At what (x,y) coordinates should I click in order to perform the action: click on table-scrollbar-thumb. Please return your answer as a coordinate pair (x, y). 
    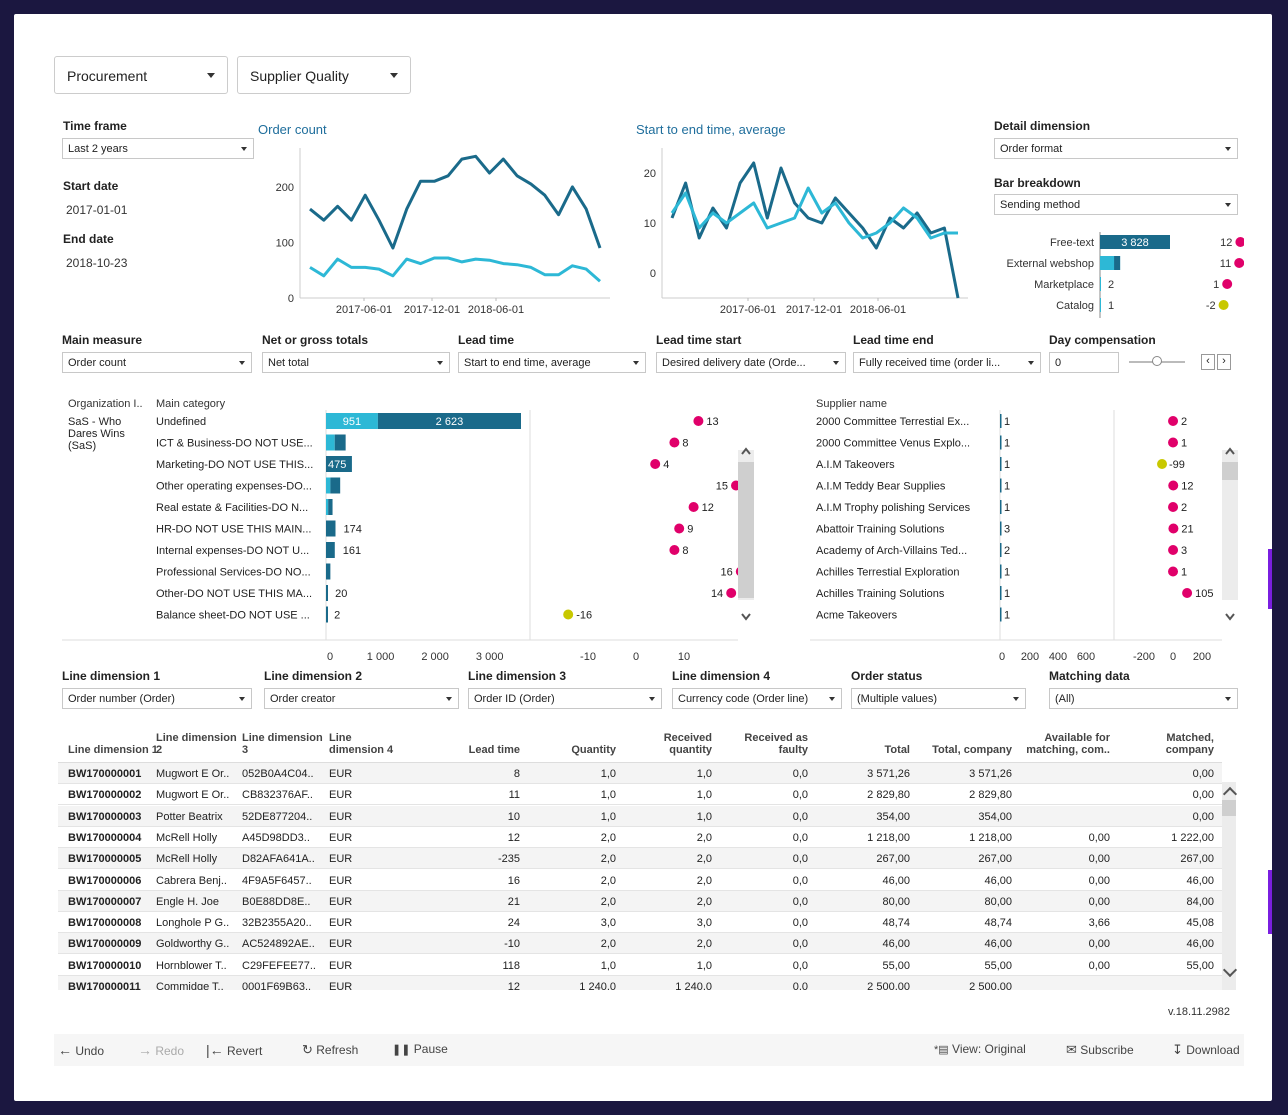
    Looking at the image, I should click on (1229, 808).